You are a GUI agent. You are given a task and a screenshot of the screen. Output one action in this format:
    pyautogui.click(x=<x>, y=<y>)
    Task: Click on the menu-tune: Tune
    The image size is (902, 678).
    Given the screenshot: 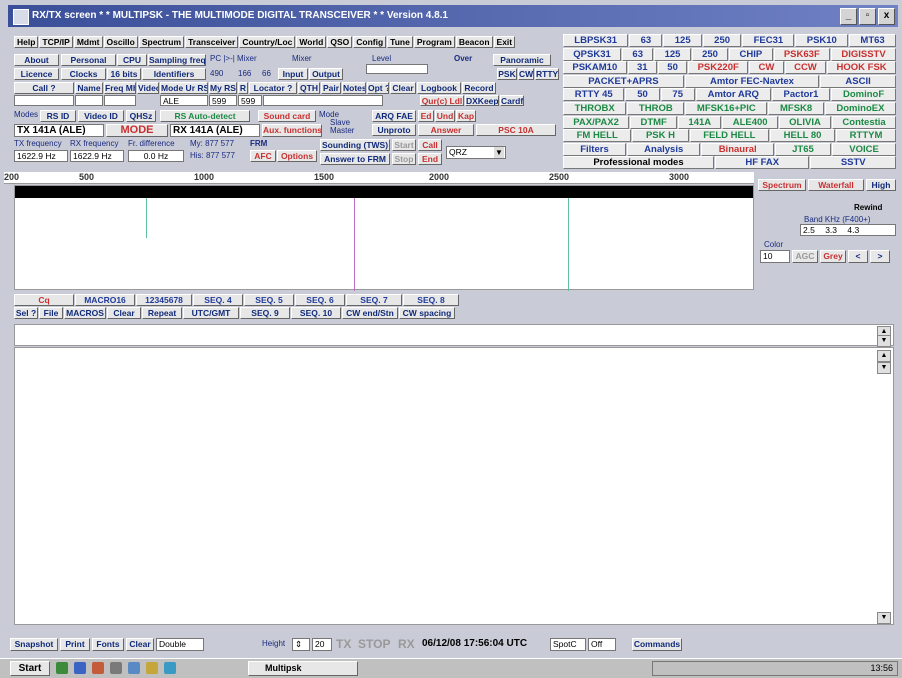 What is the action you would take?
    pyautogui.click(x=400, y=42)
    